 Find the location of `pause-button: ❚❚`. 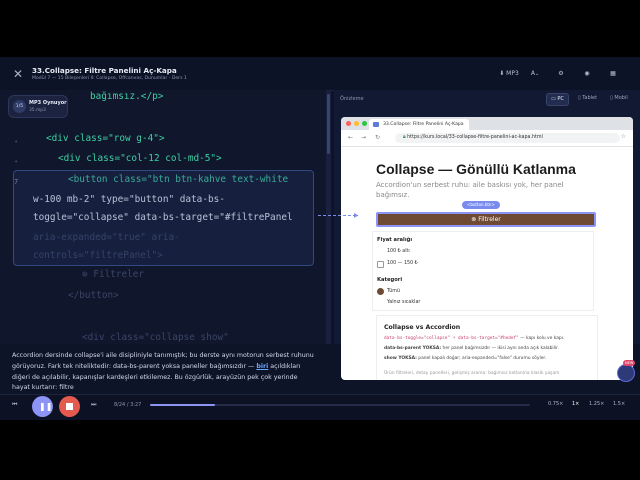

pause-button: ❚❚ is located at coordinates (42, 406).